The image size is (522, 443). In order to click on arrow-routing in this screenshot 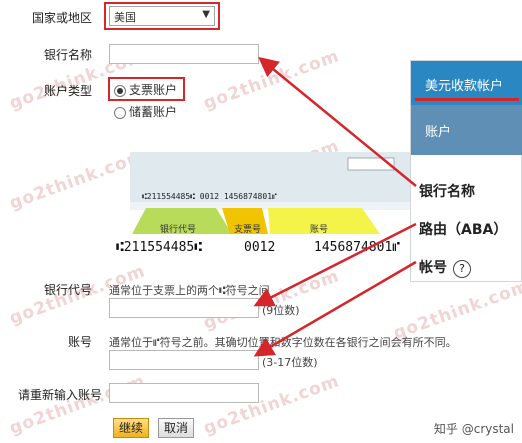, I will do `click(335, 264)`.